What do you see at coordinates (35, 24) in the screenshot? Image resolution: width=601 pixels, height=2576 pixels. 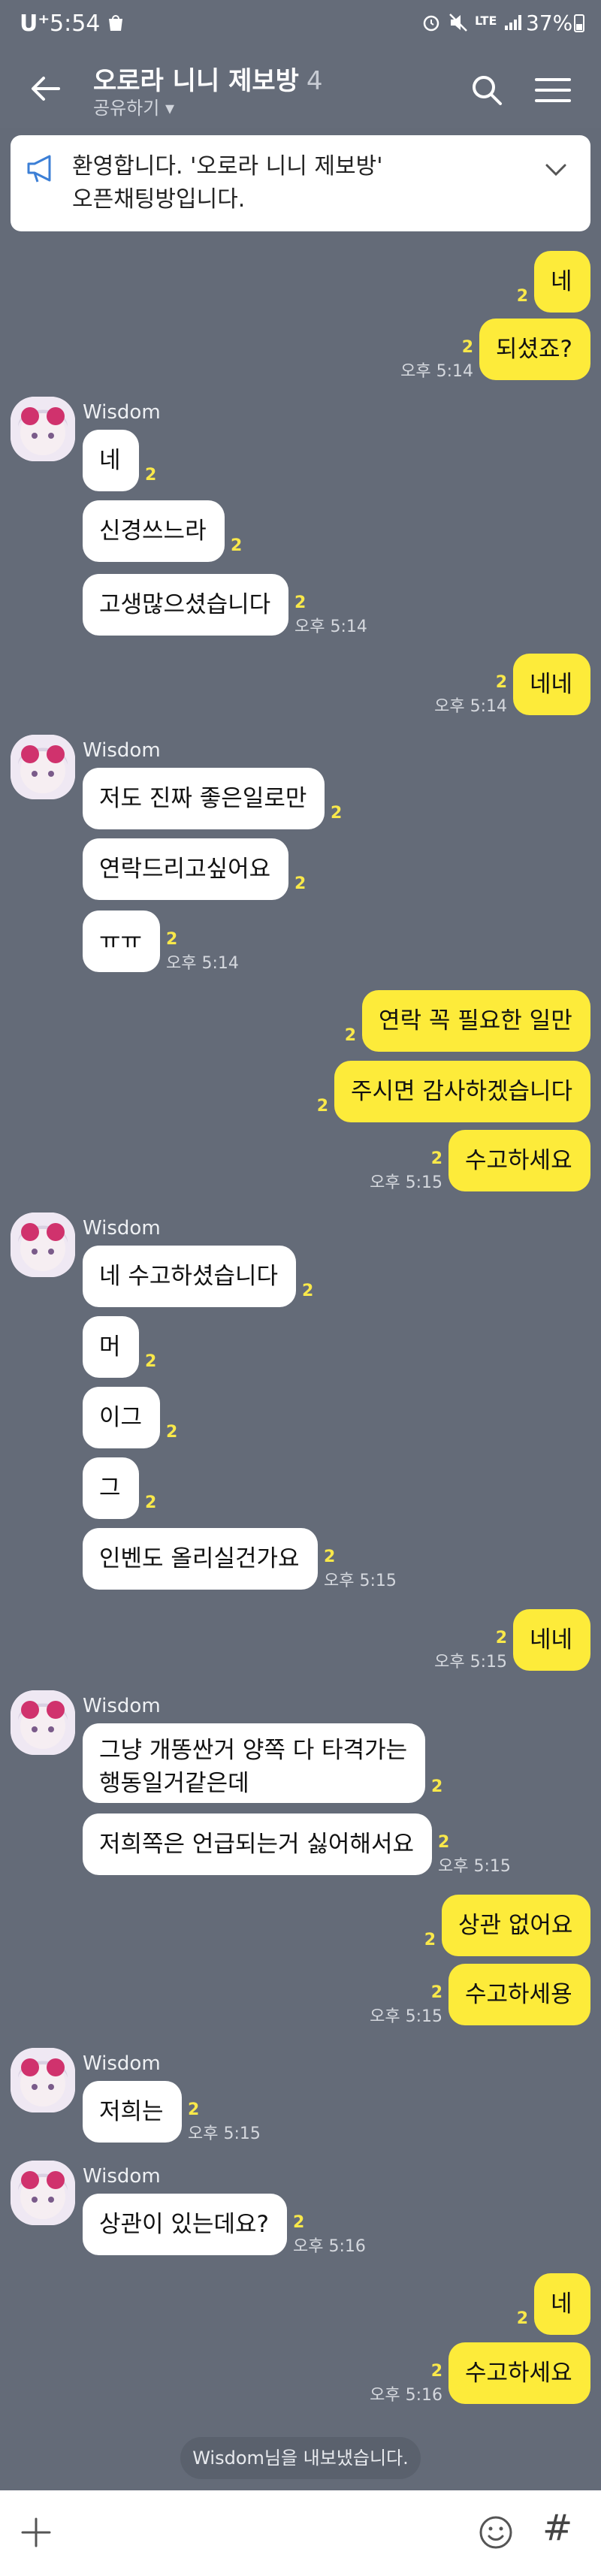 I see `carrier-label: U⁺` at bounding box center [35, 24].